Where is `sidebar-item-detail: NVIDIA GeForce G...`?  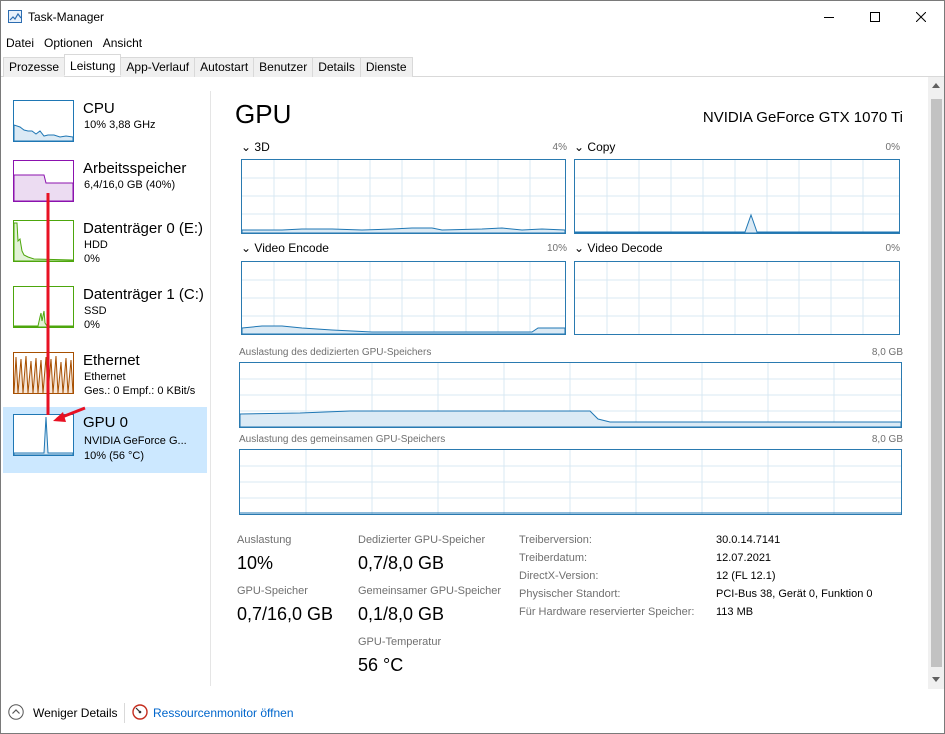 sidebar-item-detail: NVIDIA GeForce G... is located at coordinates (135, 441).